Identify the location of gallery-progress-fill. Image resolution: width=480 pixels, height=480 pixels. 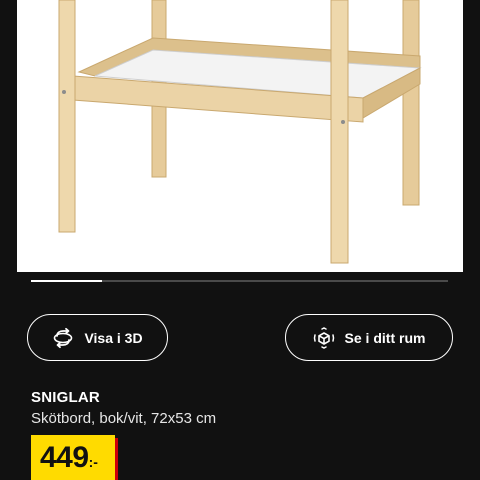
(66, 281).